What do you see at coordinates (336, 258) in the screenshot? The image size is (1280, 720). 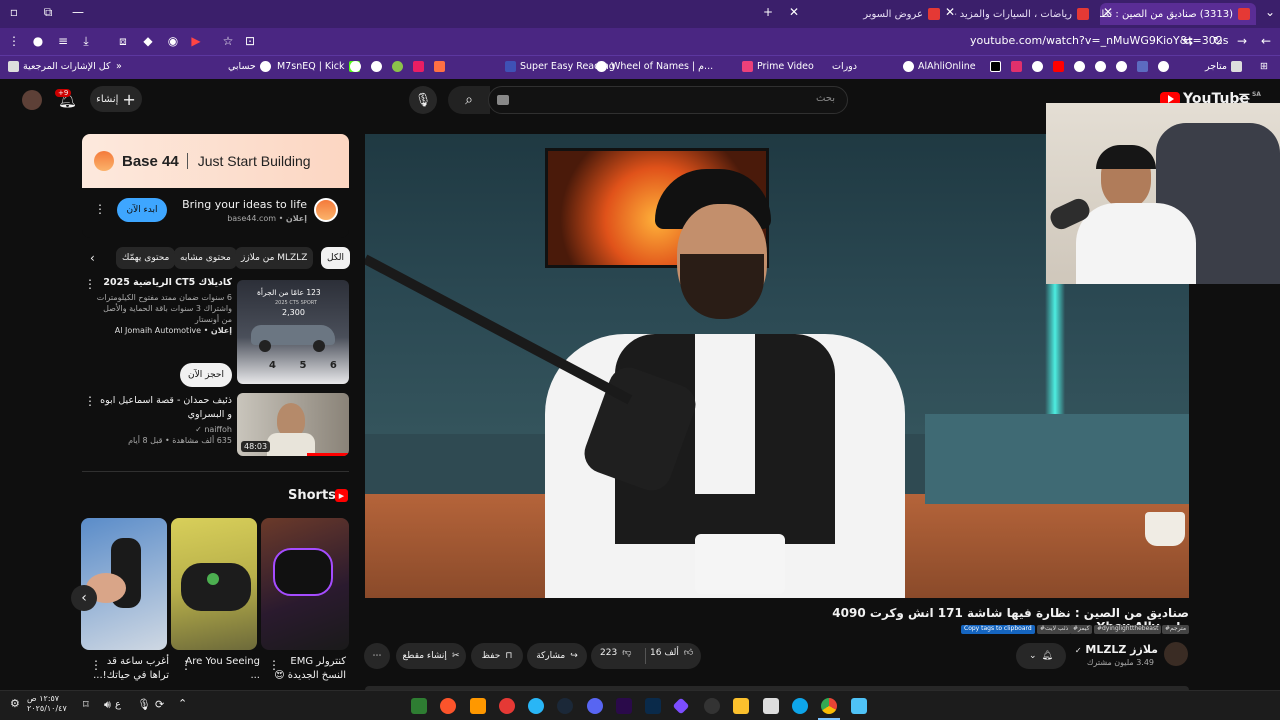 I see `chip-all: الكل` at bounding box center [336, 258].